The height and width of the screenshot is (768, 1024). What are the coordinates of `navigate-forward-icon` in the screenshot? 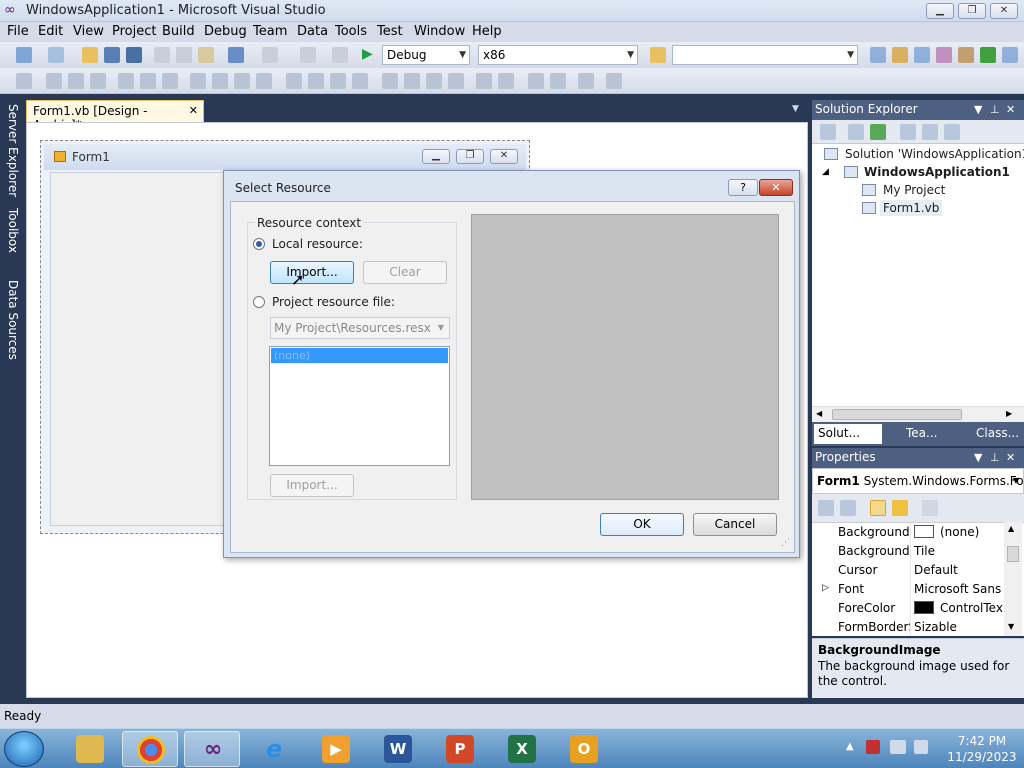 It's located at (340, 55).